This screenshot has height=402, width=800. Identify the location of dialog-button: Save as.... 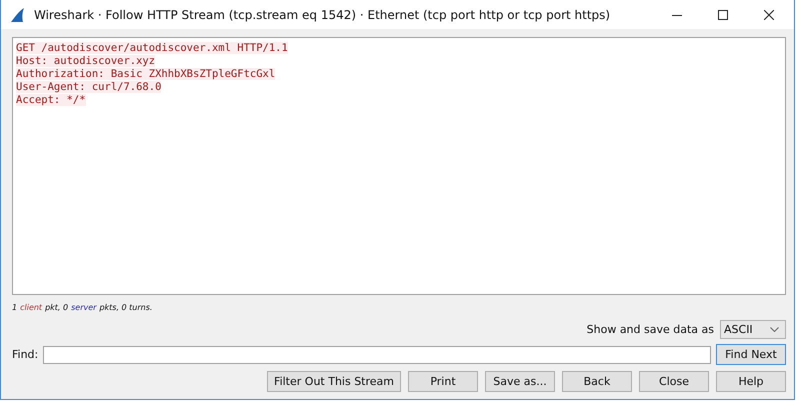
(520, 381).